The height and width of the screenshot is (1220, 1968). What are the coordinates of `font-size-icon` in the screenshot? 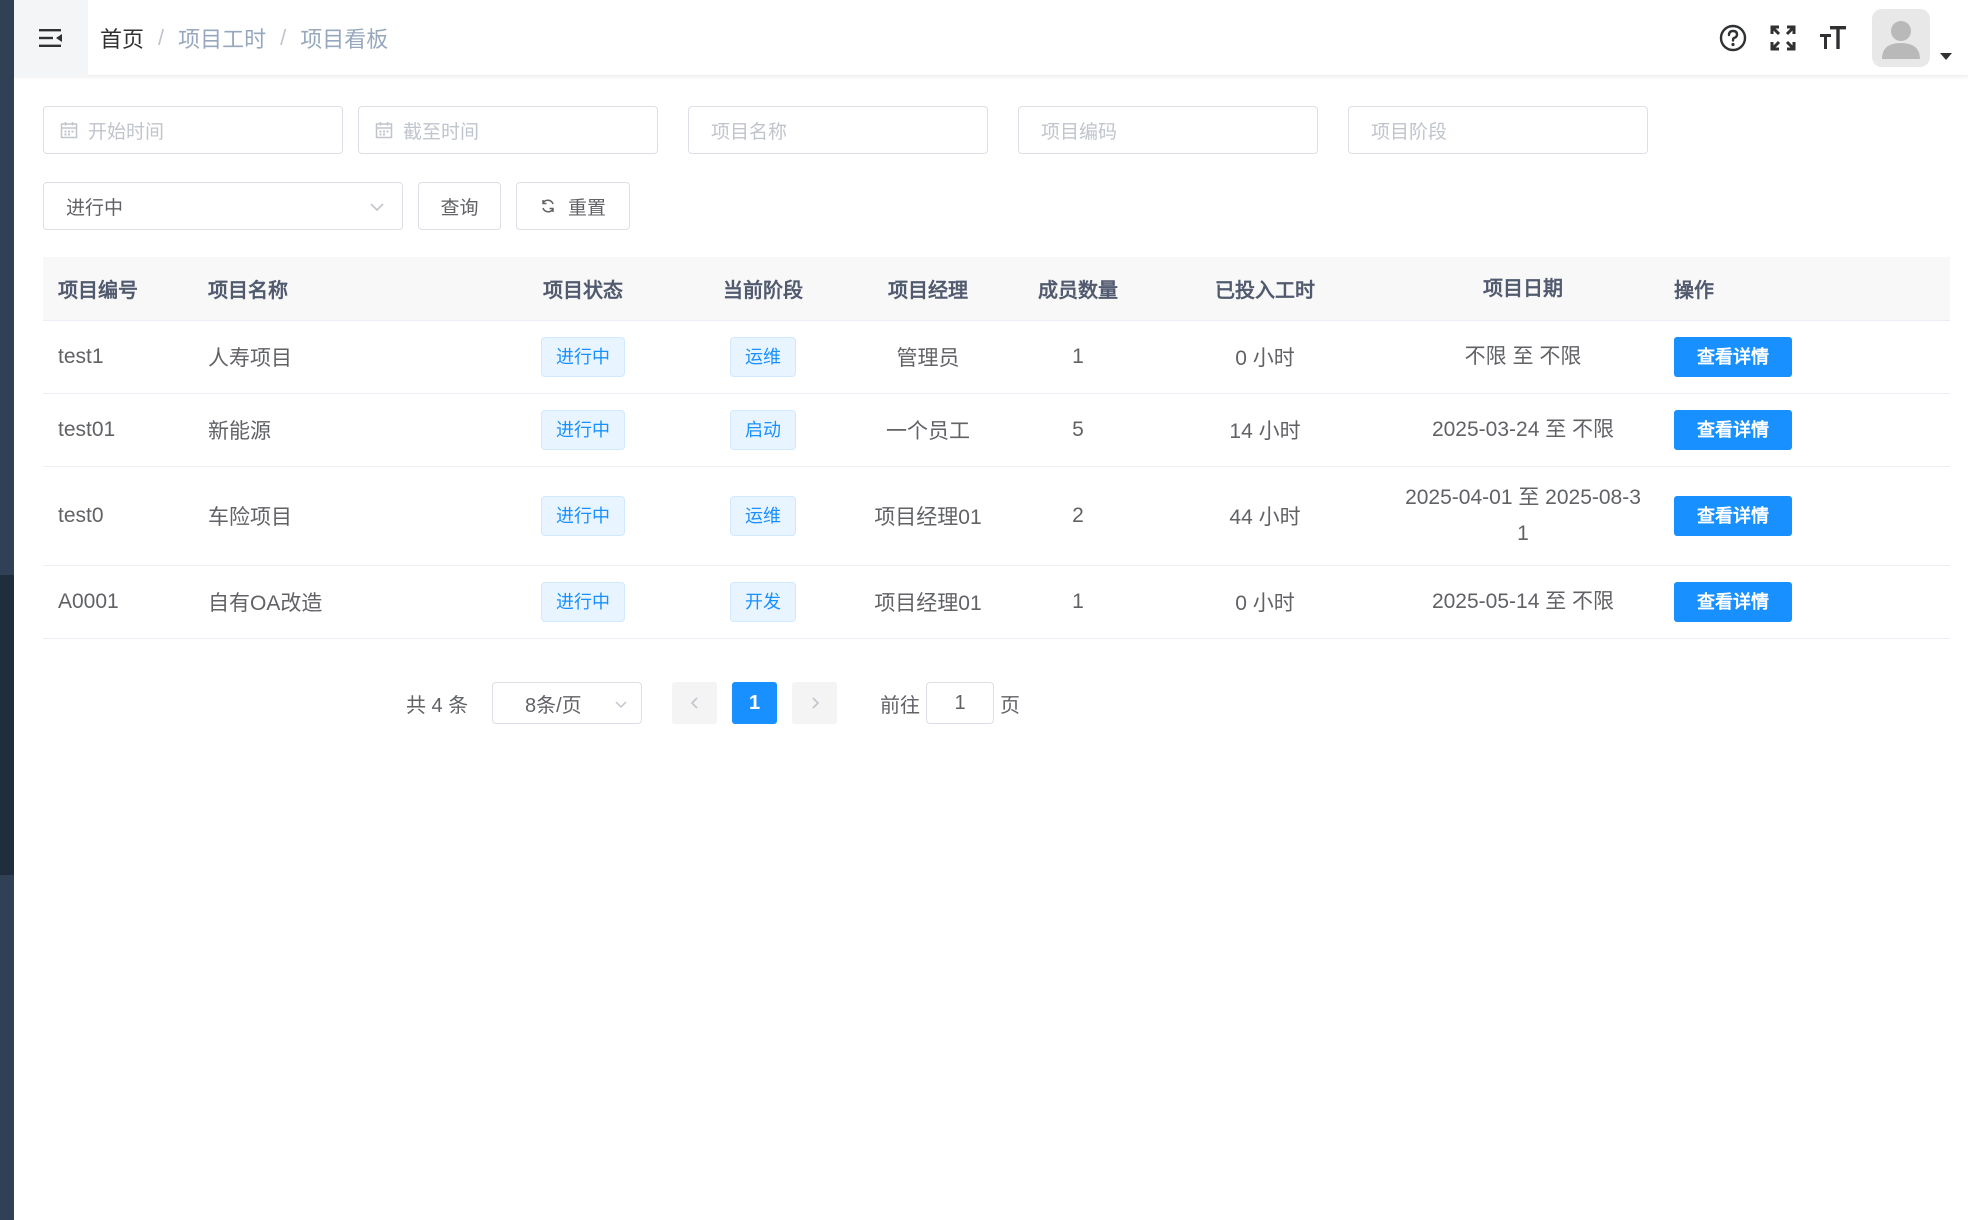 It's located at (1833, 38).